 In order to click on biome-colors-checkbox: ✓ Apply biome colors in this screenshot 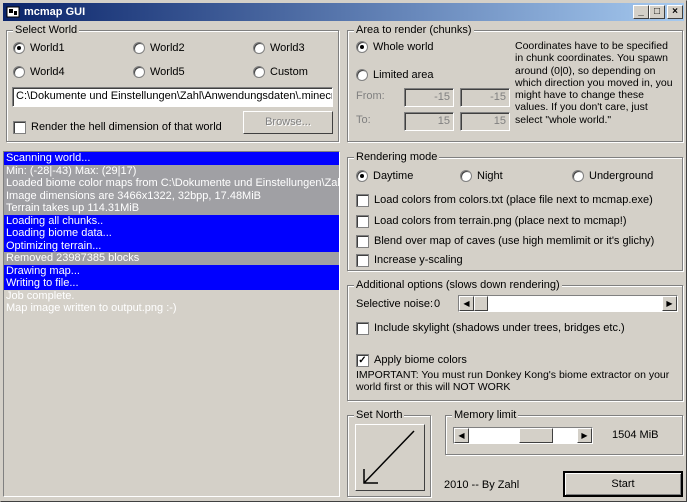, I will do `click(411, 360)`.